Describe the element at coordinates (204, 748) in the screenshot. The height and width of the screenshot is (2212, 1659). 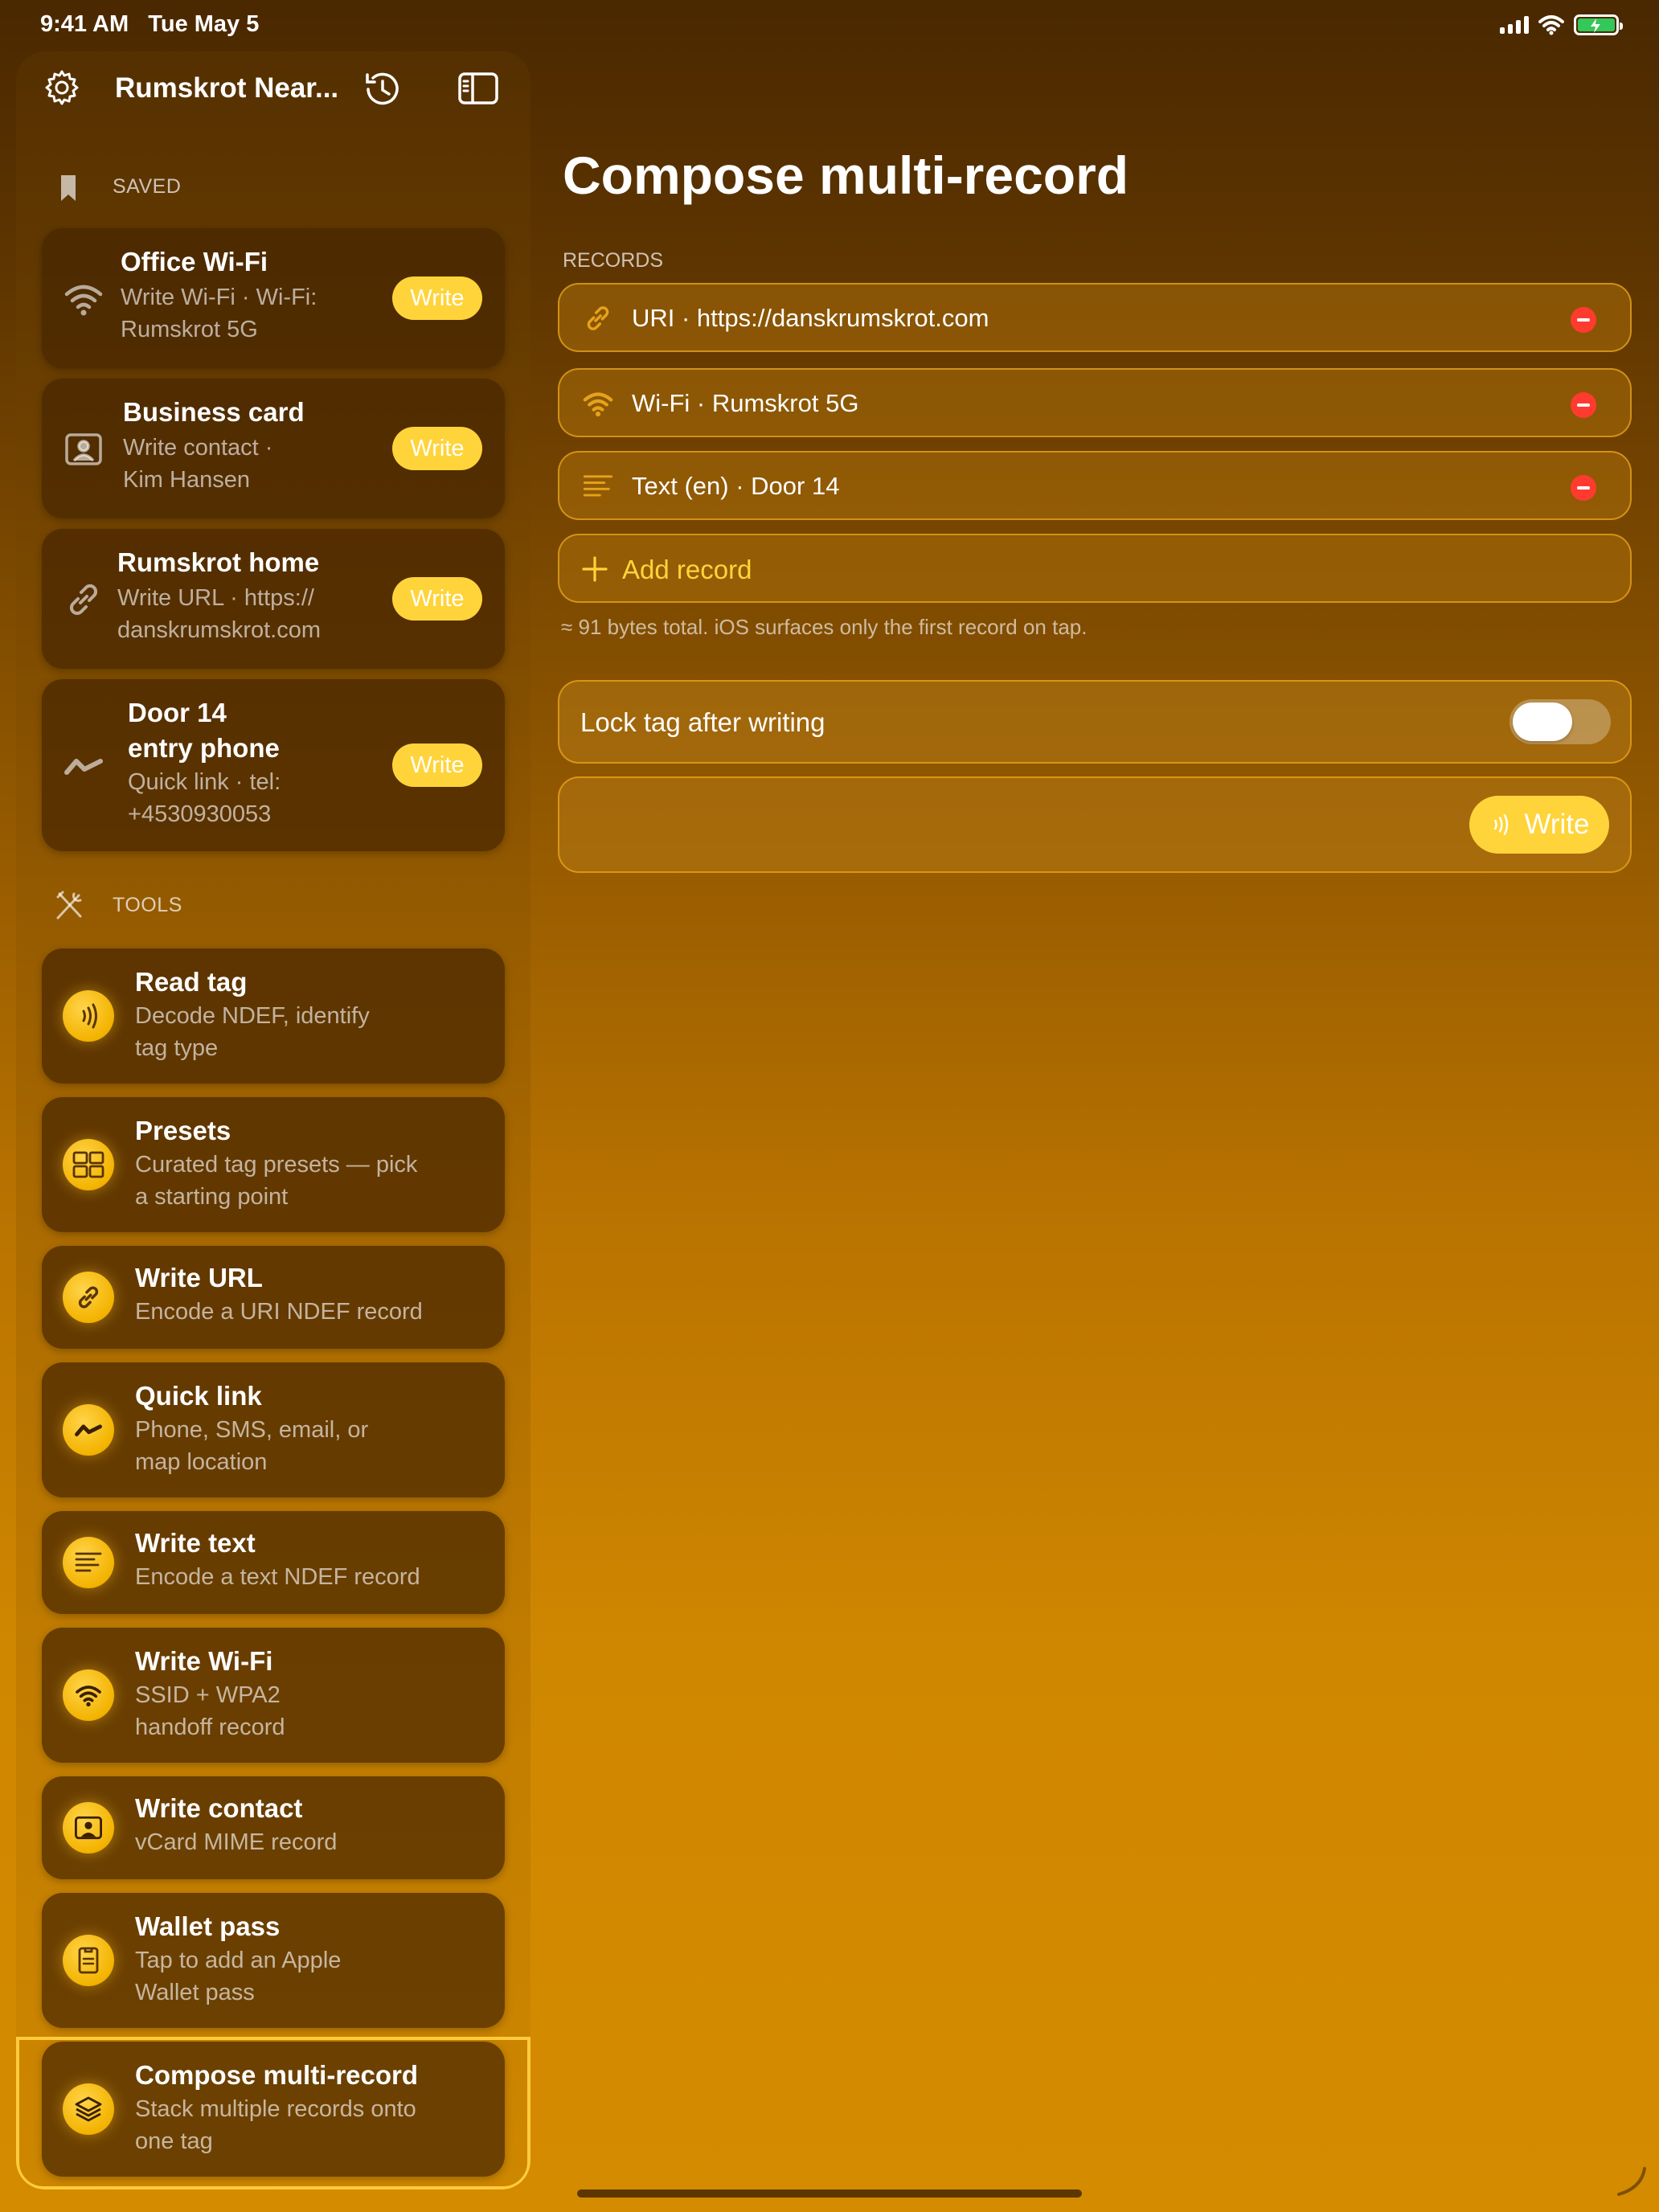
I see `saved-item-title: entry phone` at that location.